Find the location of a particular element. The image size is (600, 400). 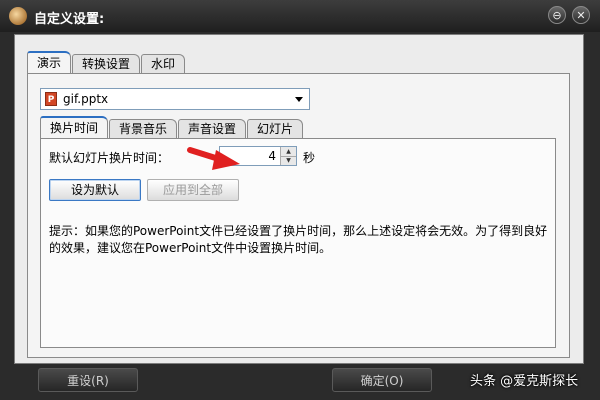

red-arrow-annotation is located at coordinates (213, 158).